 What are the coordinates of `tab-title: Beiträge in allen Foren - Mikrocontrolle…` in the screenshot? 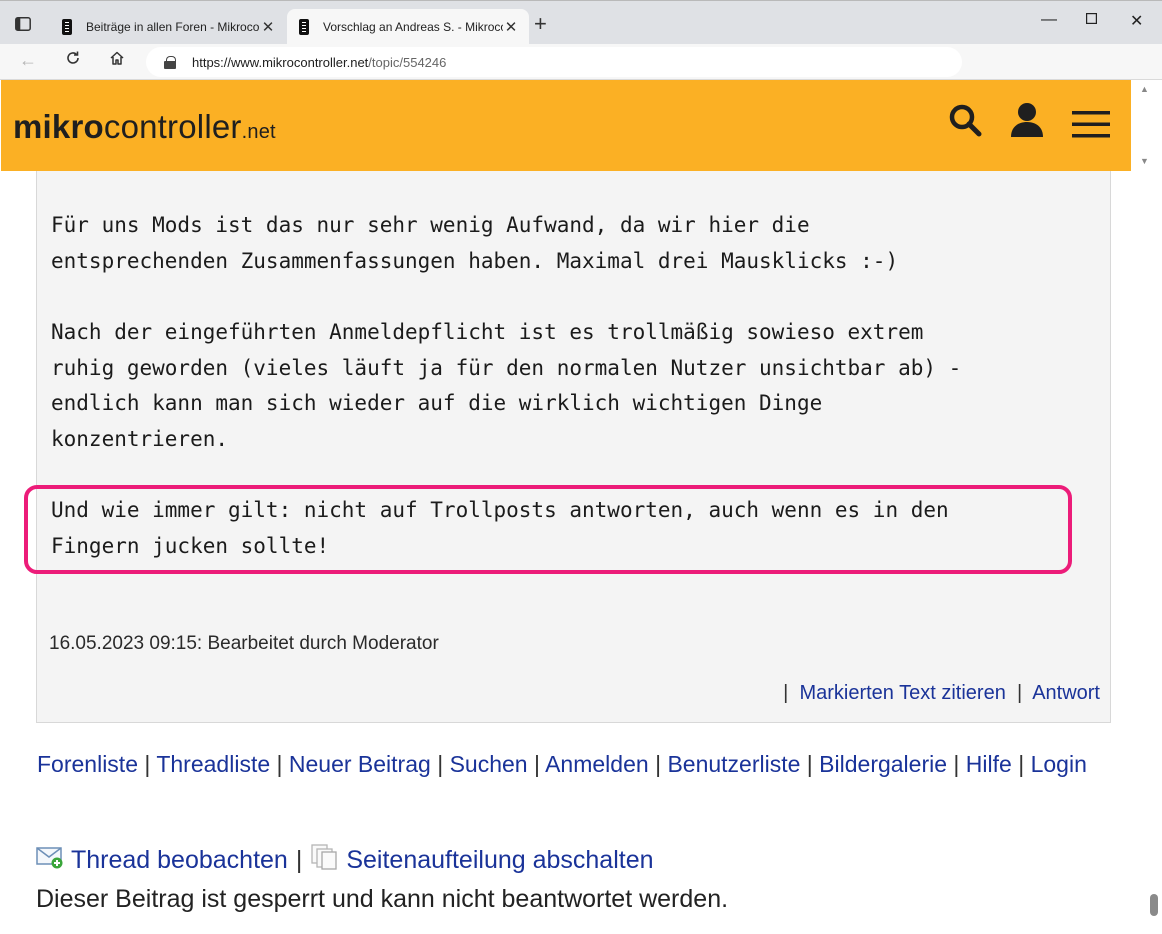 It's located at (173, 27).